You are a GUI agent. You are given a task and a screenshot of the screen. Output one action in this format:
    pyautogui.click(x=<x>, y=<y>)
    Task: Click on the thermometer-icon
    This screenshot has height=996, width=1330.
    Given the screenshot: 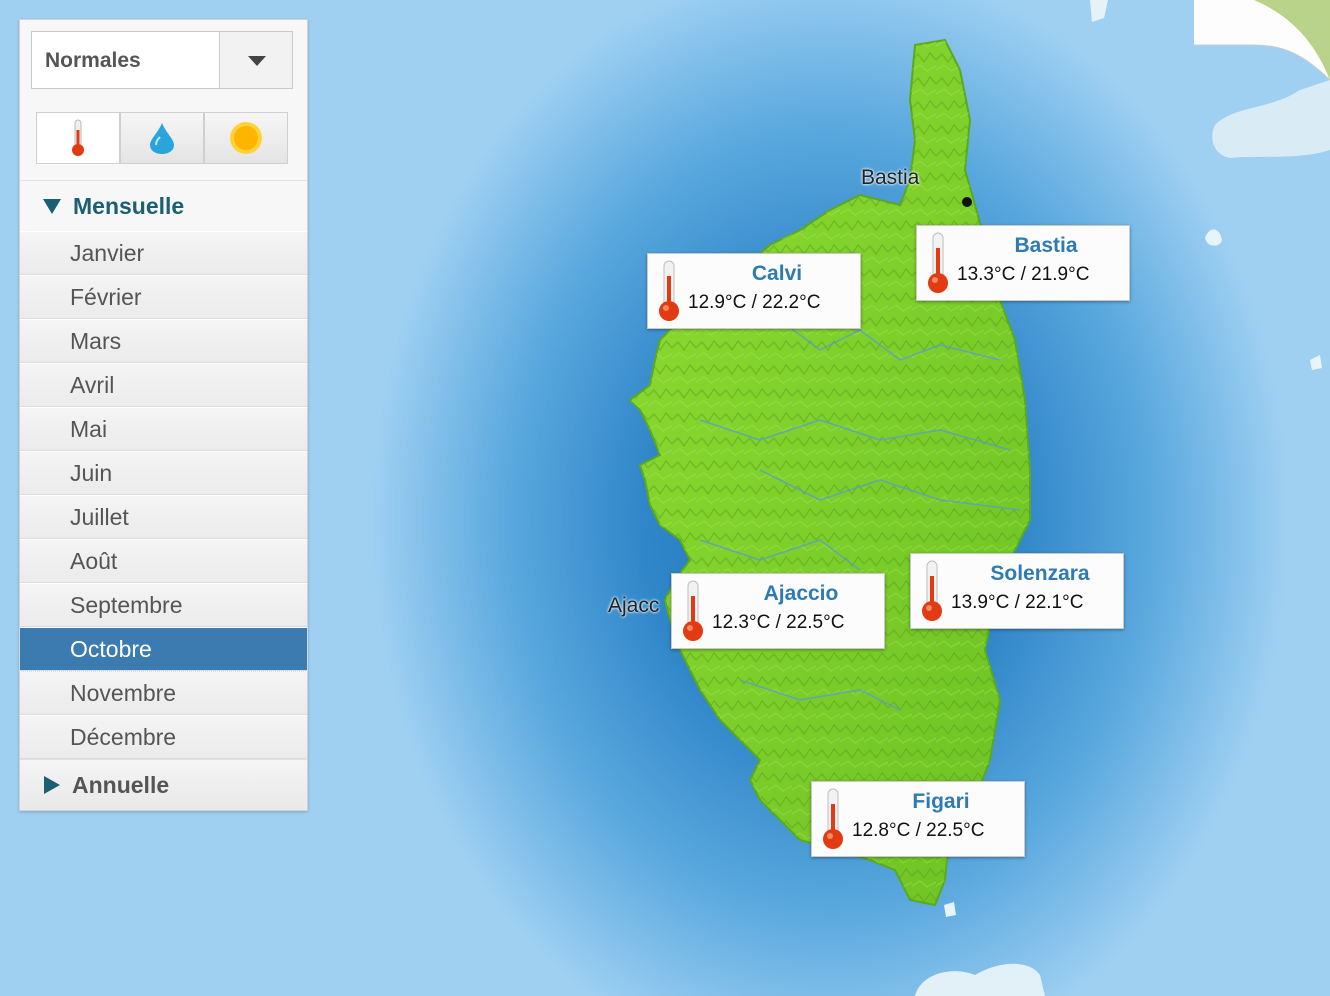 What is the action you would take?
    pyautogui.click(x=78, y=137)
    